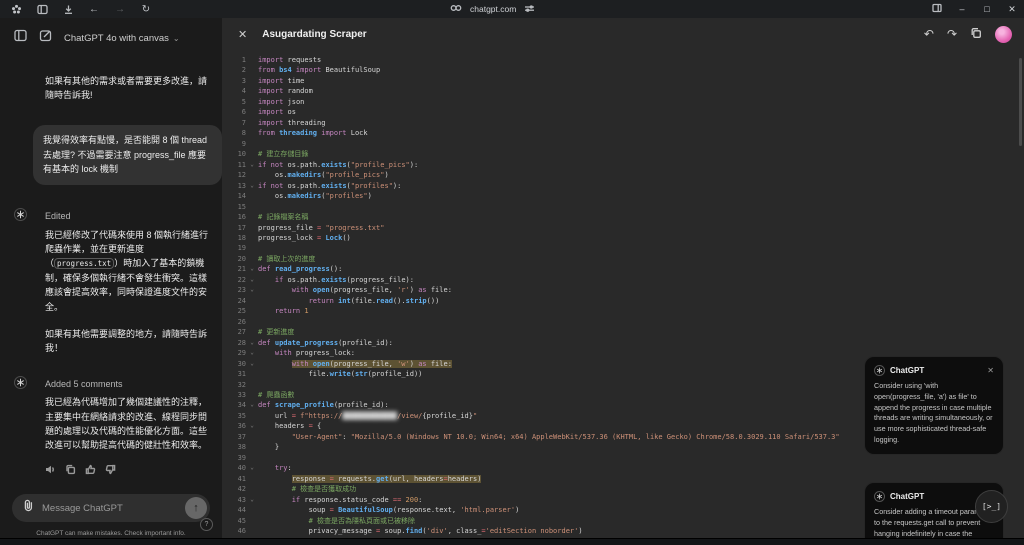 Image resolution: width=1024 pixels, height=545 pixels. Describe the element at coordinates (623, 102) in the screenshot. I see `code-line: 5 import json` at that location.